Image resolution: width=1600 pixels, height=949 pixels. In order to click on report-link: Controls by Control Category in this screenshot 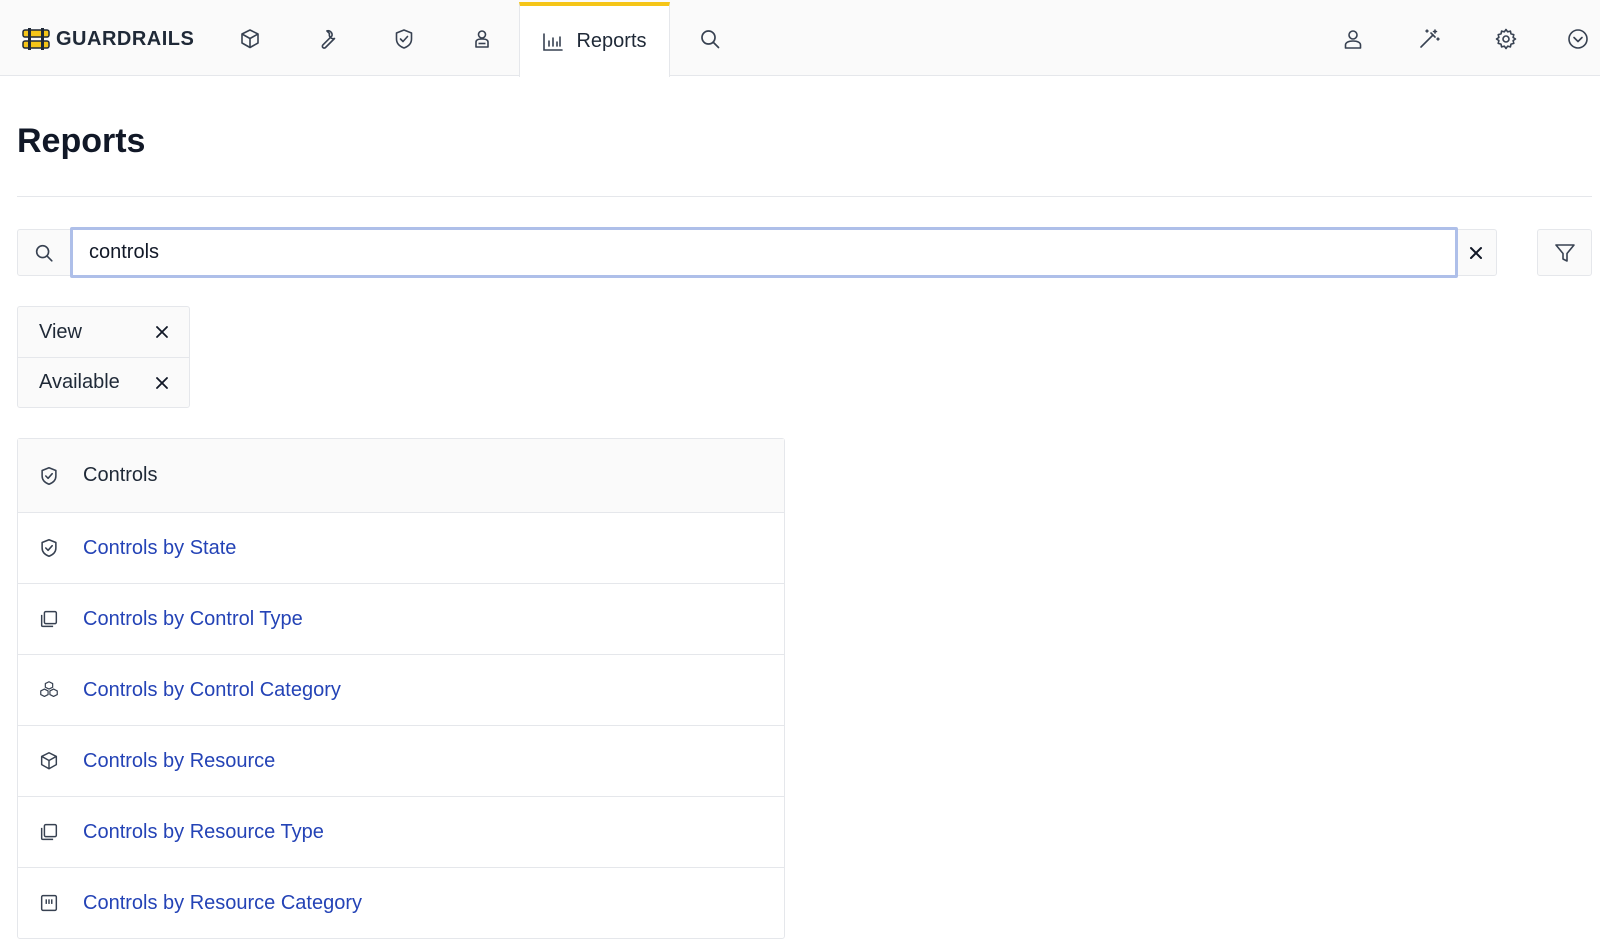, I will do `click(212, 690)`.